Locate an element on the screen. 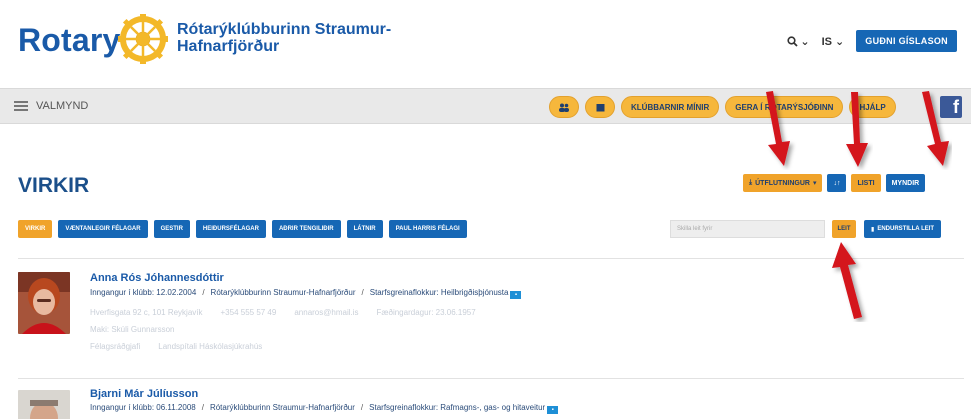 This screenshot has width=971, height=419. member-category: Starfsgreinaflokkur: Heilbrigðisþjónusta is located at coordinates (439, 292).